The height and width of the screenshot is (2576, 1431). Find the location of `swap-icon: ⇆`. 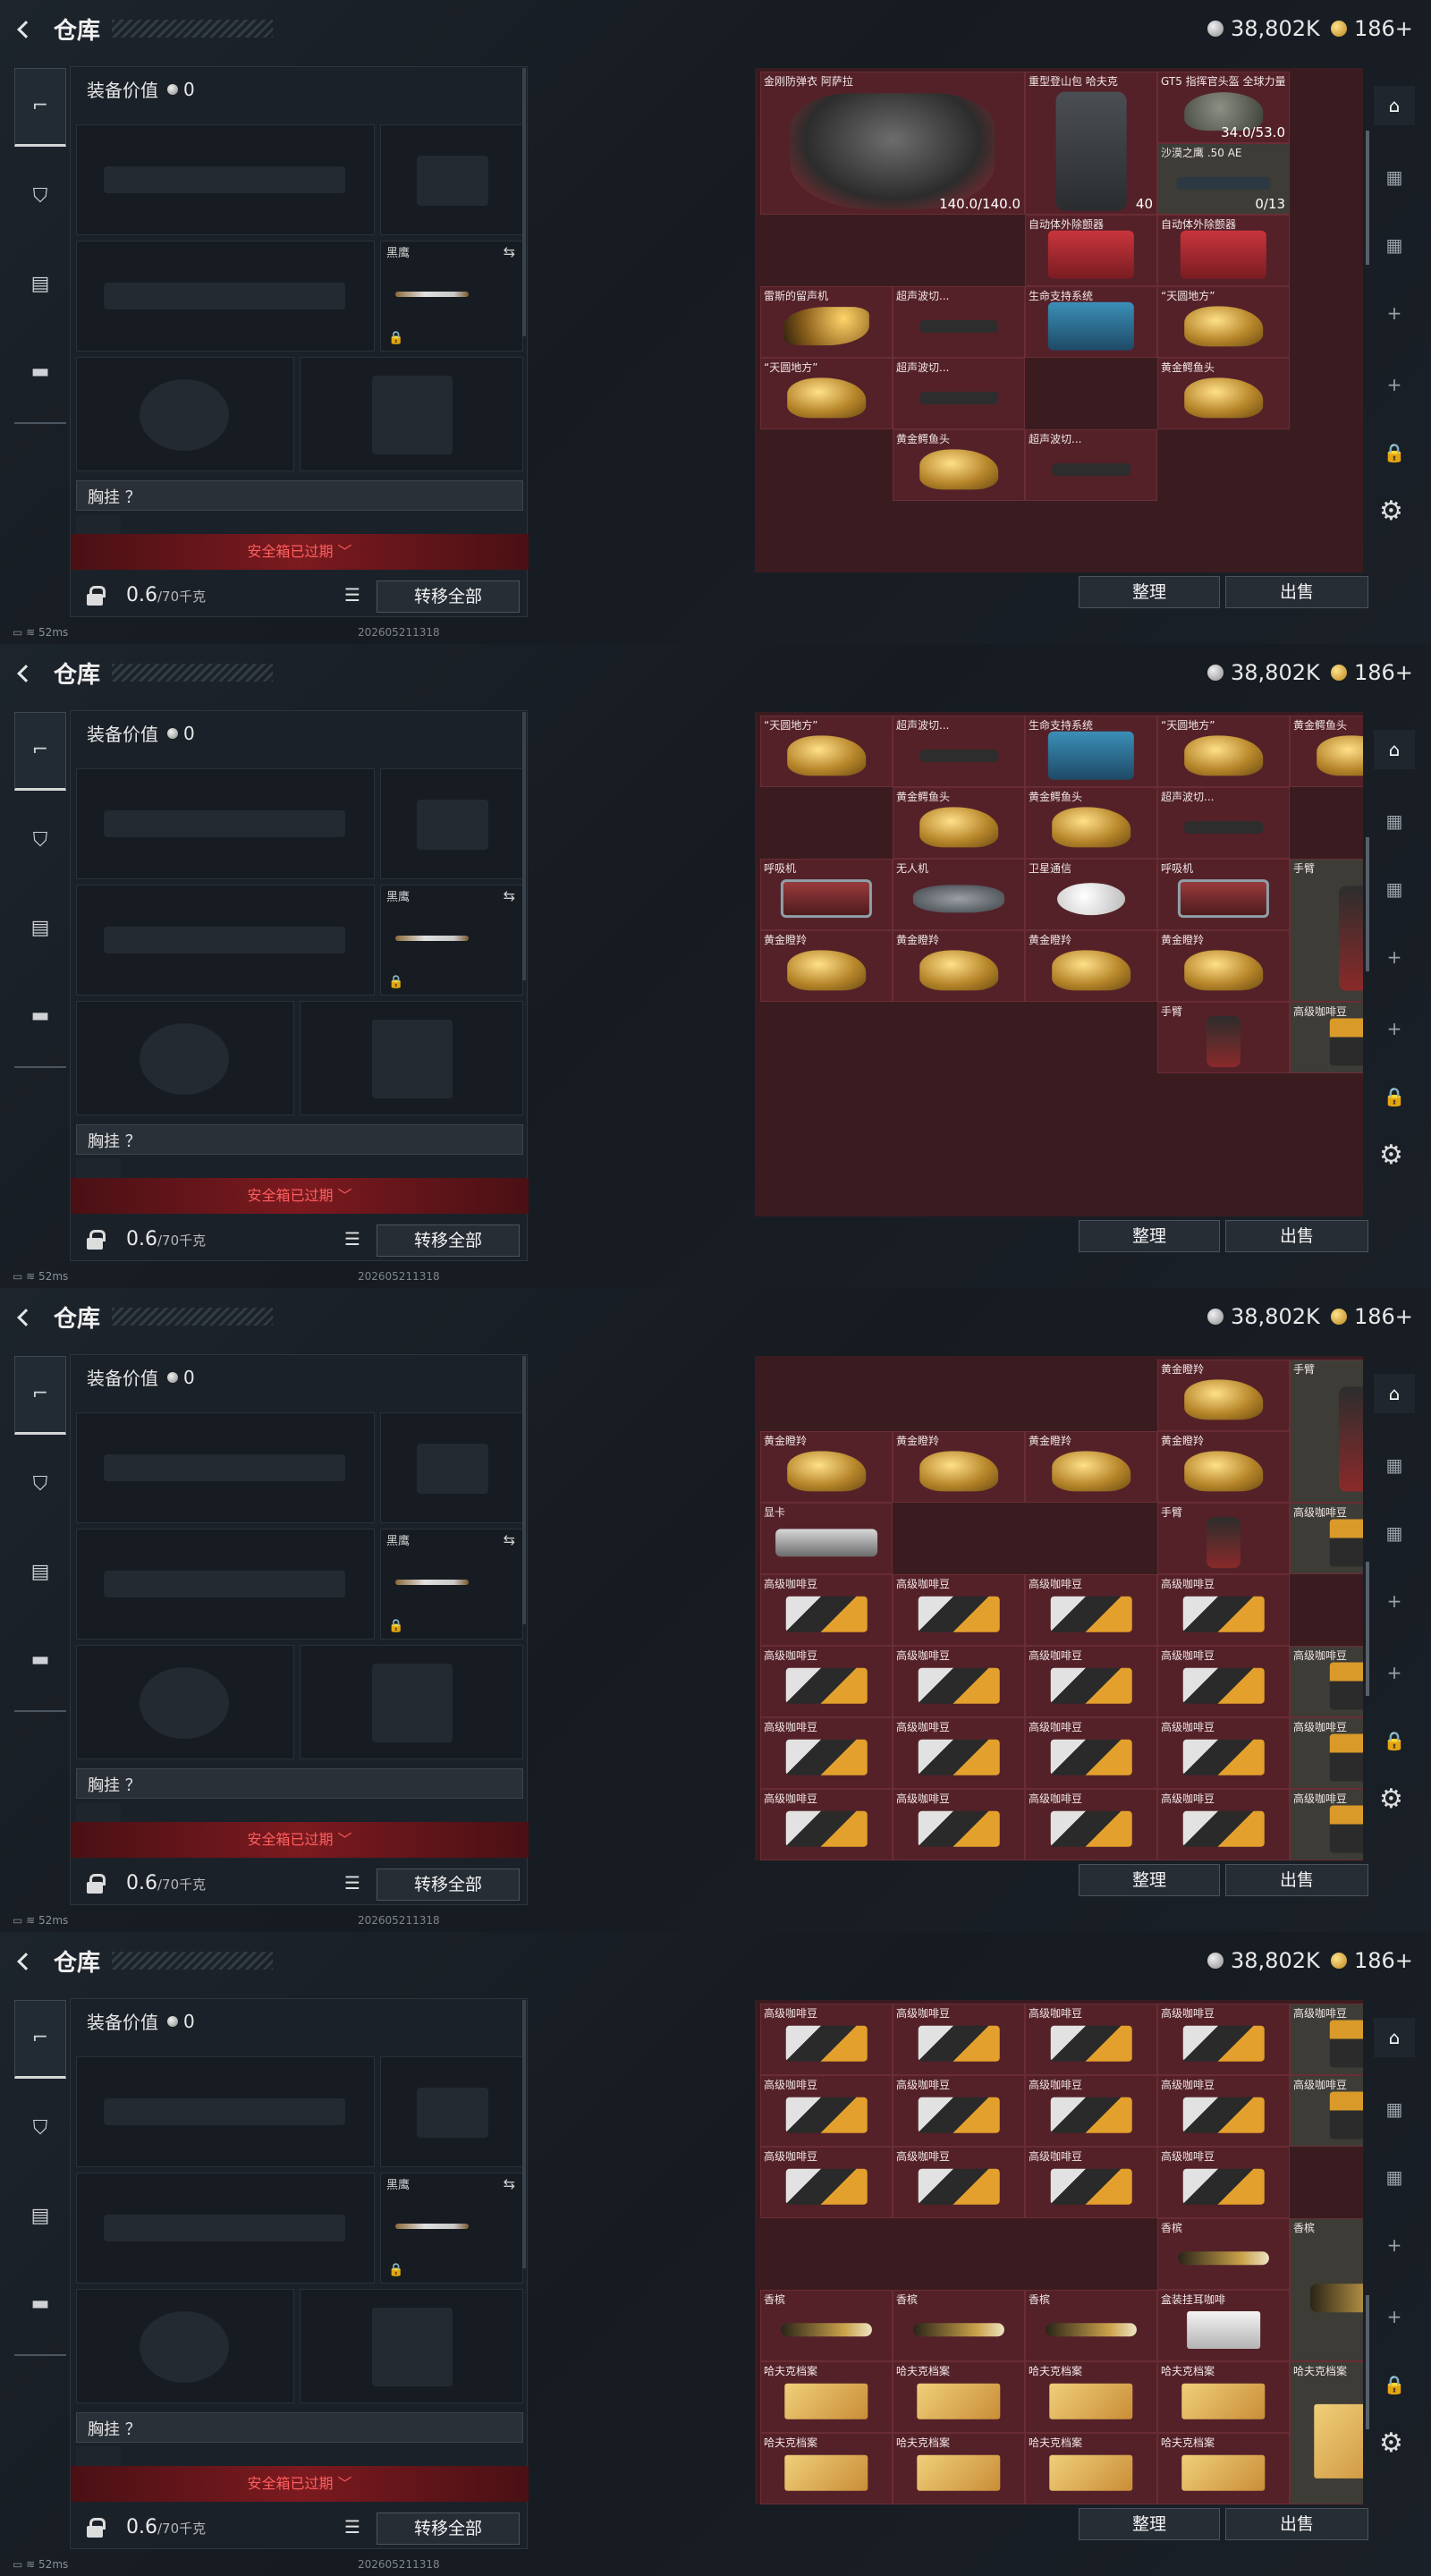

swap-icon: ⇆ is located at coordinates (510, 895).